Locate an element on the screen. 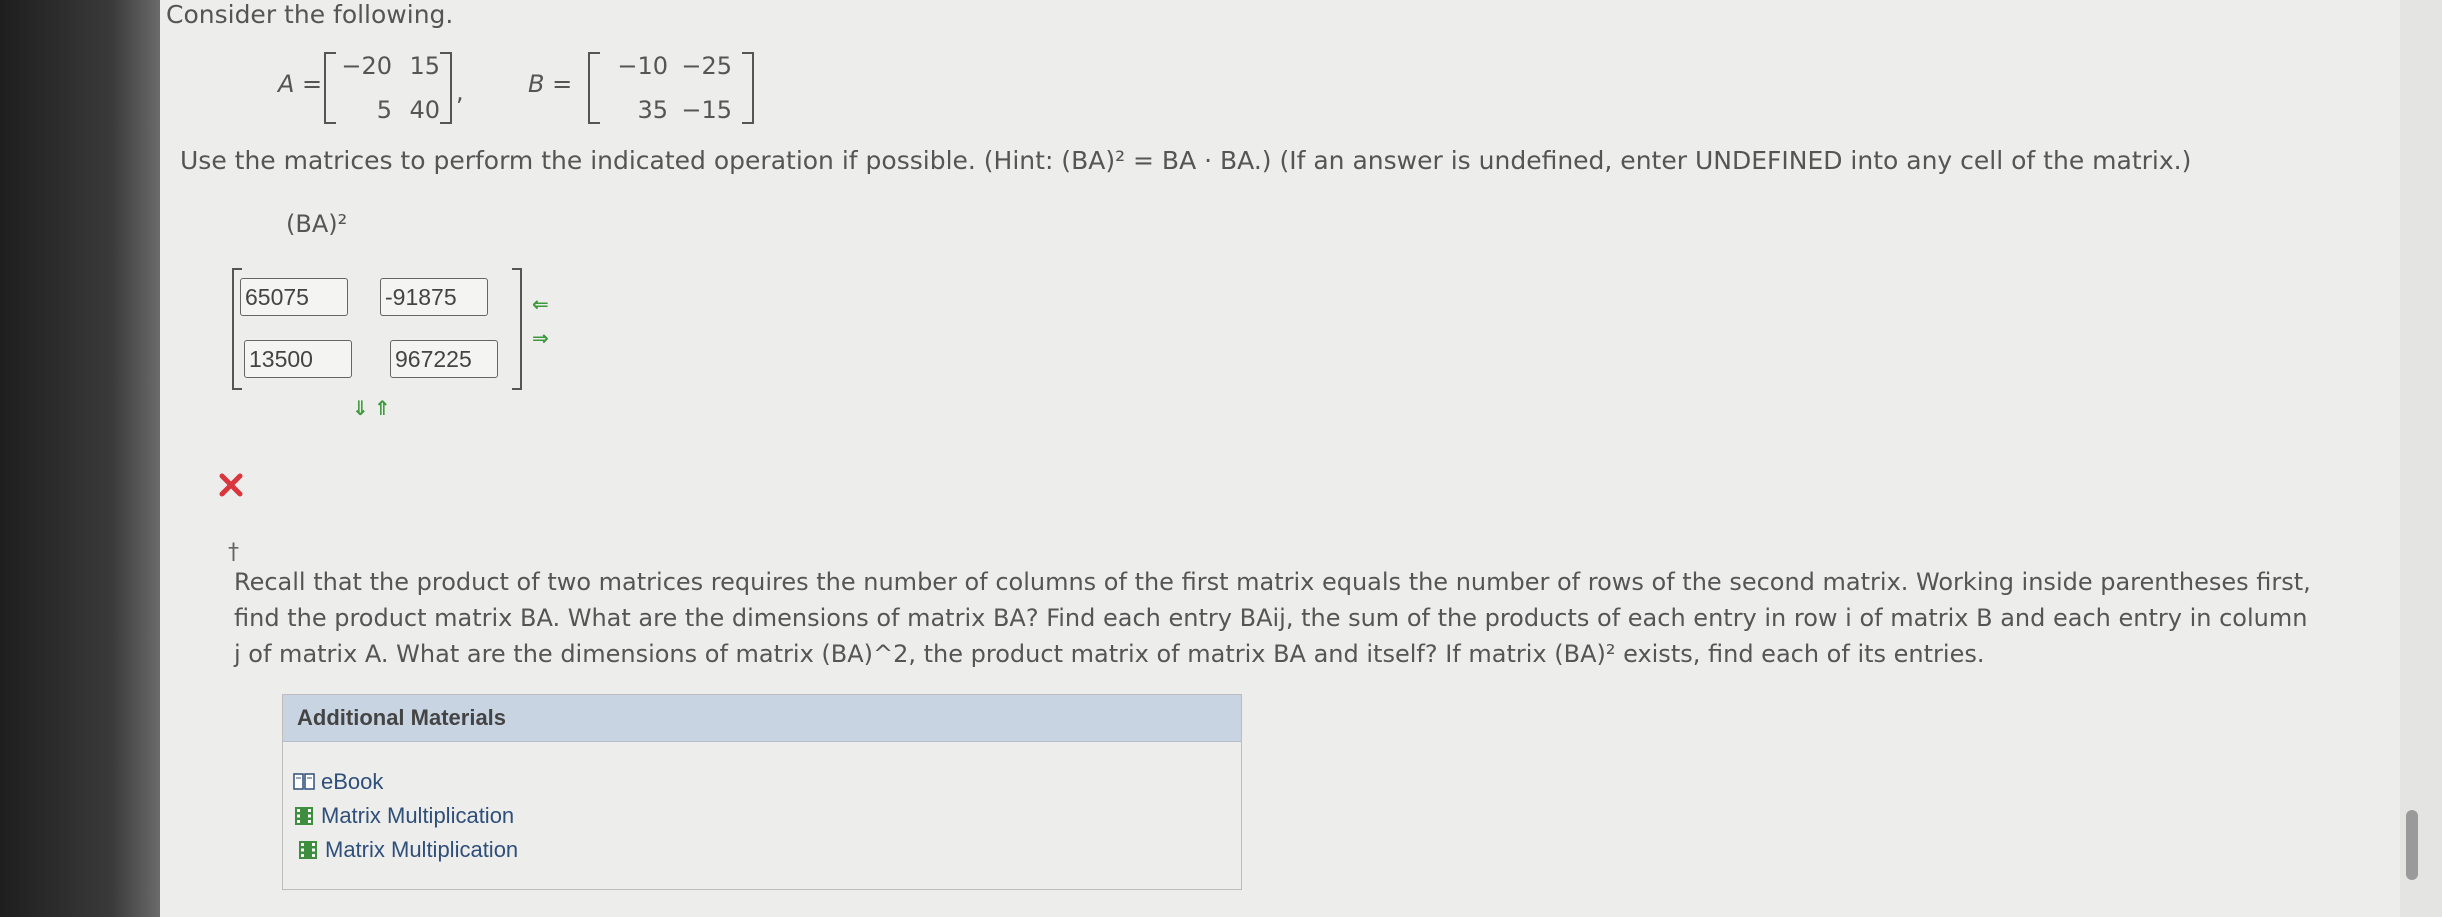  add-row-arrow-icon: ⇓ is located at coordinates (360, 408).